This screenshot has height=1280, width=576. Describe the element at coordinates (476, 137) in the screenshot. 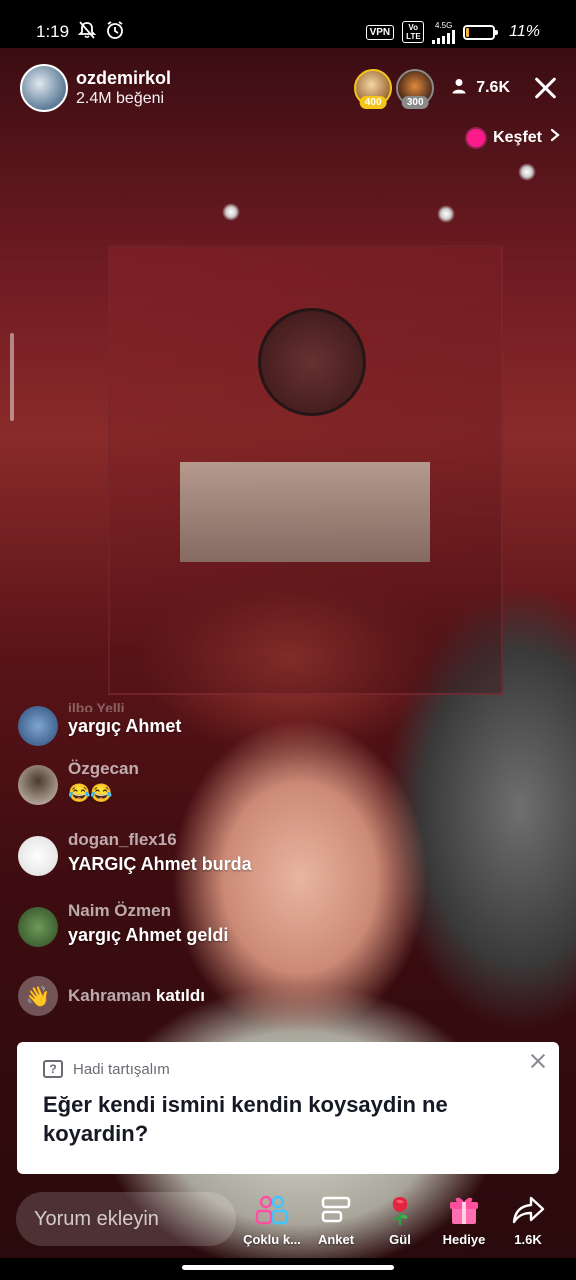

I see `explore-dot-icon` at that location.